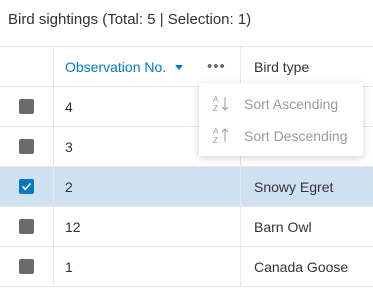  What do you see at coordinates (296, 136) in the screenshot?
I see `menu-item-sort-descending-label: Sort Descending` at bounding box center [296, 136].